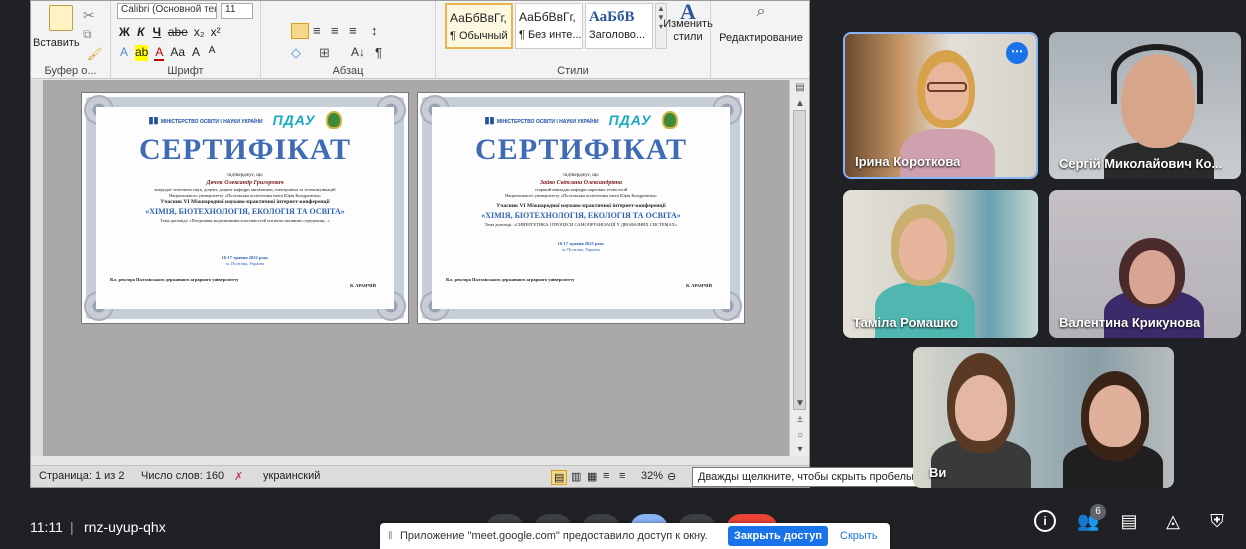 The height and width of the screenshot is (549, 1246). Describe the element at coordinates (478, 18) in the screenshot. I see `style-normal-preview: АаБбВвГг,` at that location.